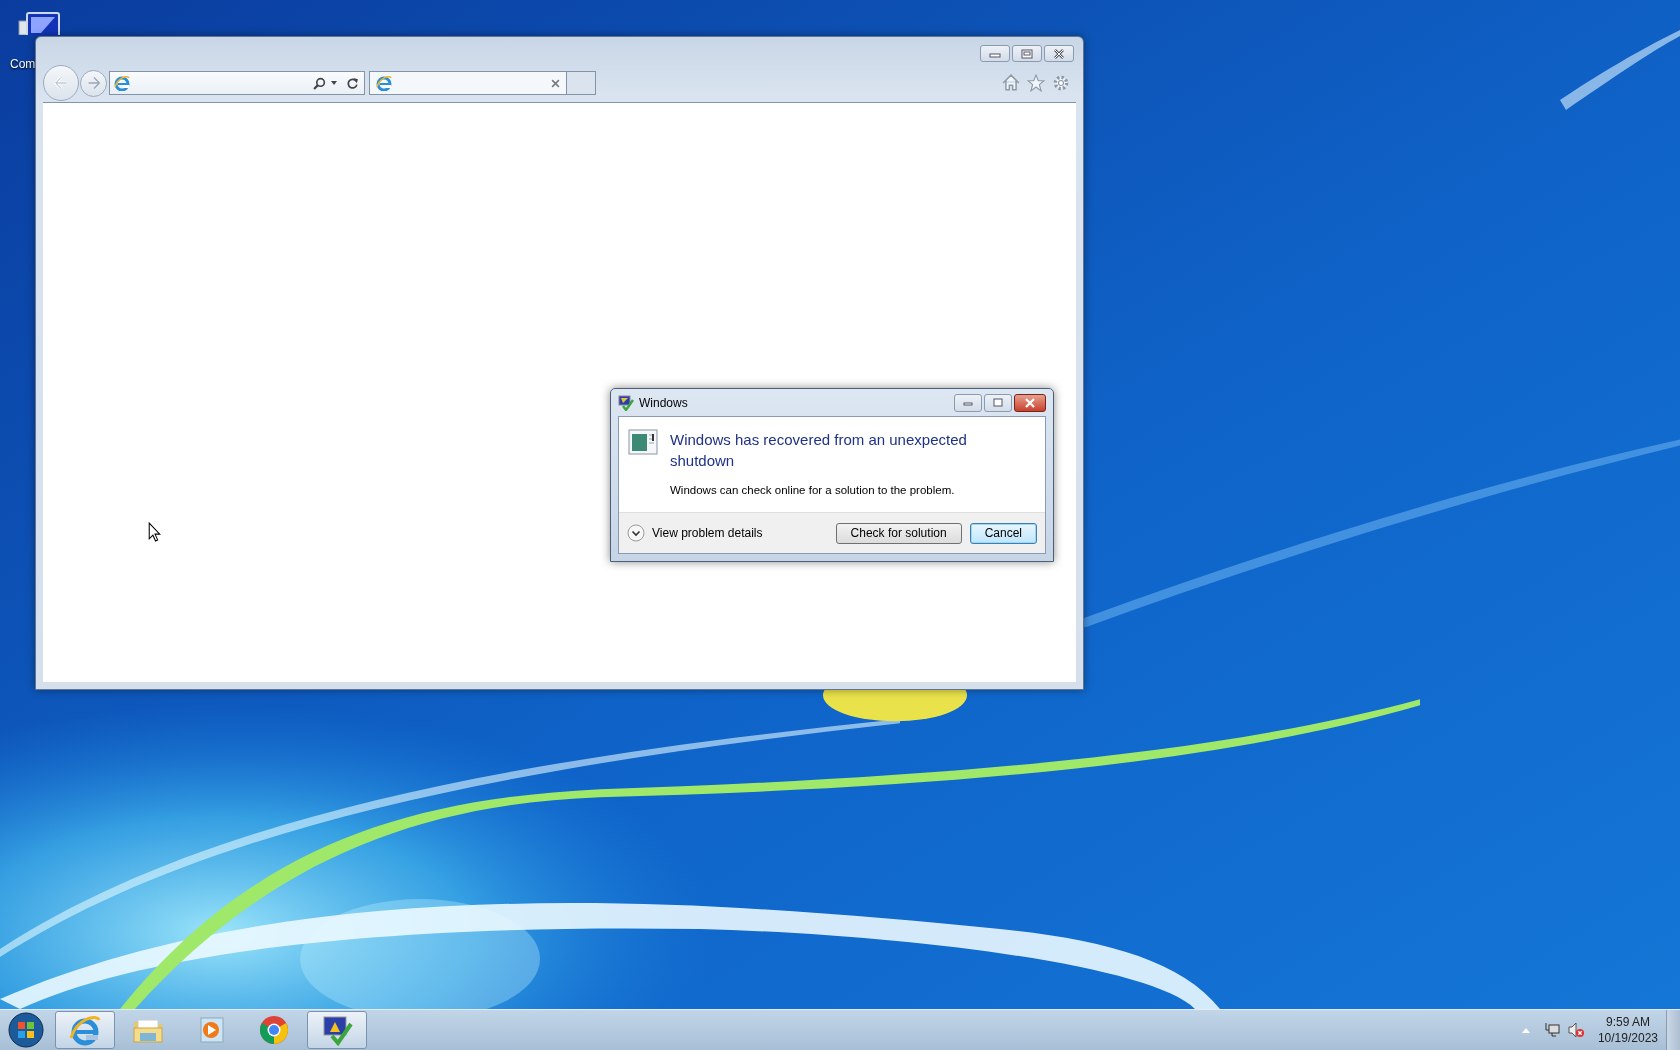 This screenshot has width=1680, height=1050. Describe the element at coordinates (813, 490) in the screenshot. I see `dialog-message: Windows can check online for a solution to the problem.` at that location.